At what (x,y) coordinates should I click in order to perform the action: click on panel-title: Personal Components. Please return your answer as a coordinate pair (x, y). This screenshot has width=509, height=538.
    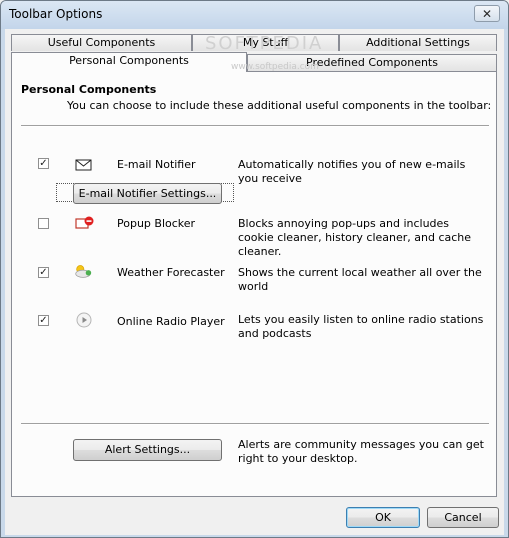
    Looking at the image, I should click on (89, 89).